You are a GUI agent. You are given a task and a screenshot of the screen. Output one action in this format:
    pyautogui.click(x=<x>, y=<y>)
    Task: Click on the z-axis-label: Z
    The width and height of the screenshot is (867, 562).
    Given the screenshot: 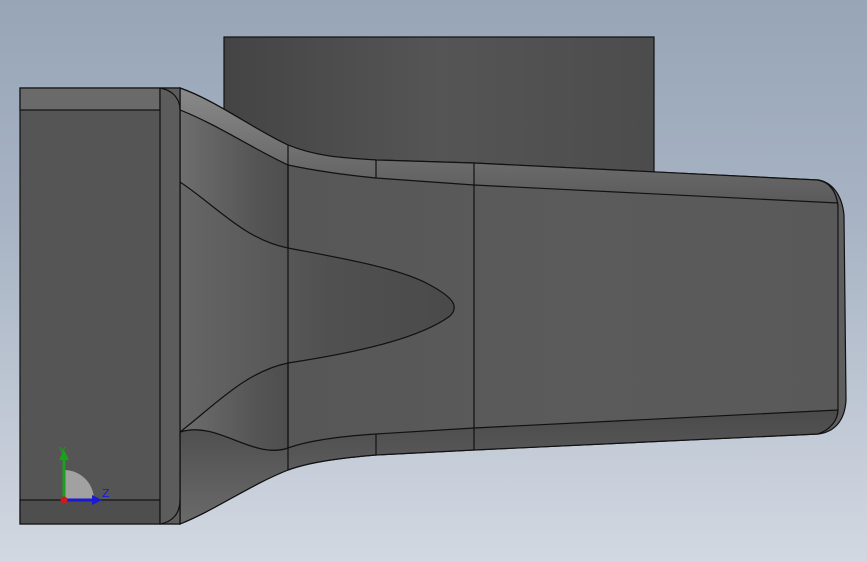 What is the action you would take?
    pyautogui.click(x=106, y=493)
    